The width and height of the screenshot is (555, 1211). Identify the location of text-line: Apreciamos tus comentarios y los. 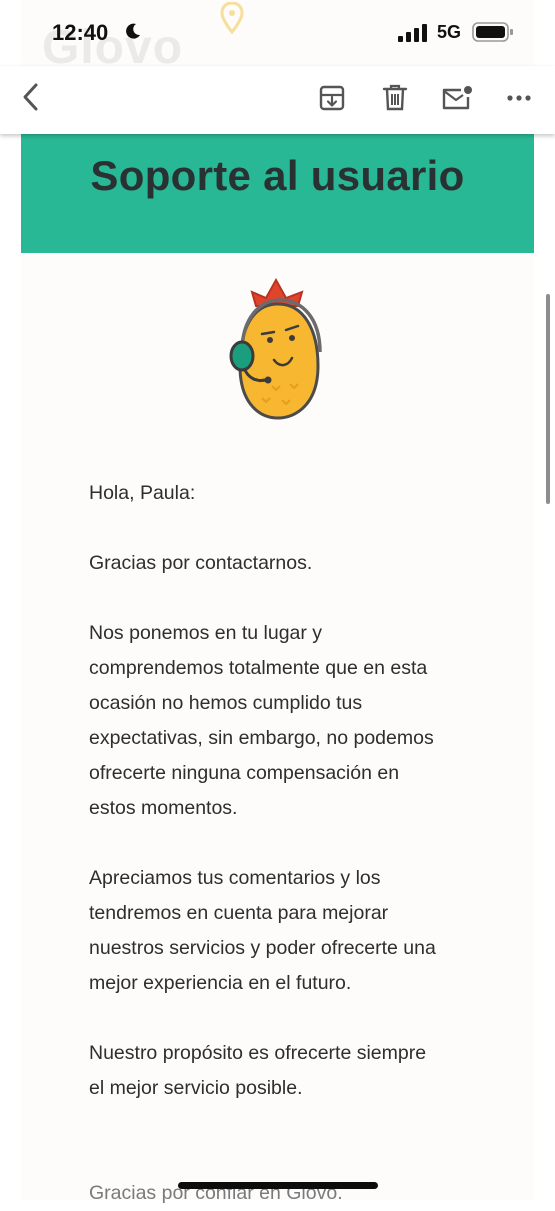
(235, 878).